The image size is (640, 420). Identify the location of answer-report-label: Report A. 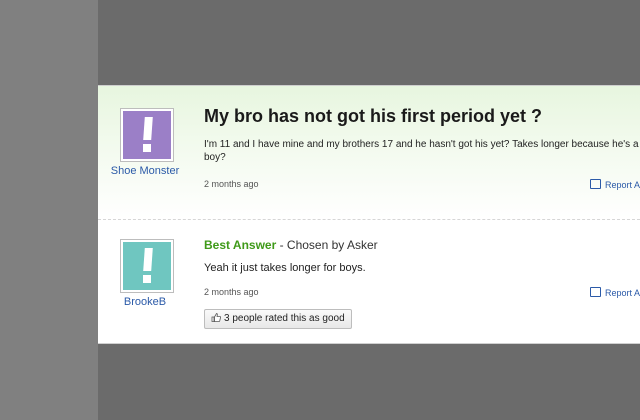
(622, 293).